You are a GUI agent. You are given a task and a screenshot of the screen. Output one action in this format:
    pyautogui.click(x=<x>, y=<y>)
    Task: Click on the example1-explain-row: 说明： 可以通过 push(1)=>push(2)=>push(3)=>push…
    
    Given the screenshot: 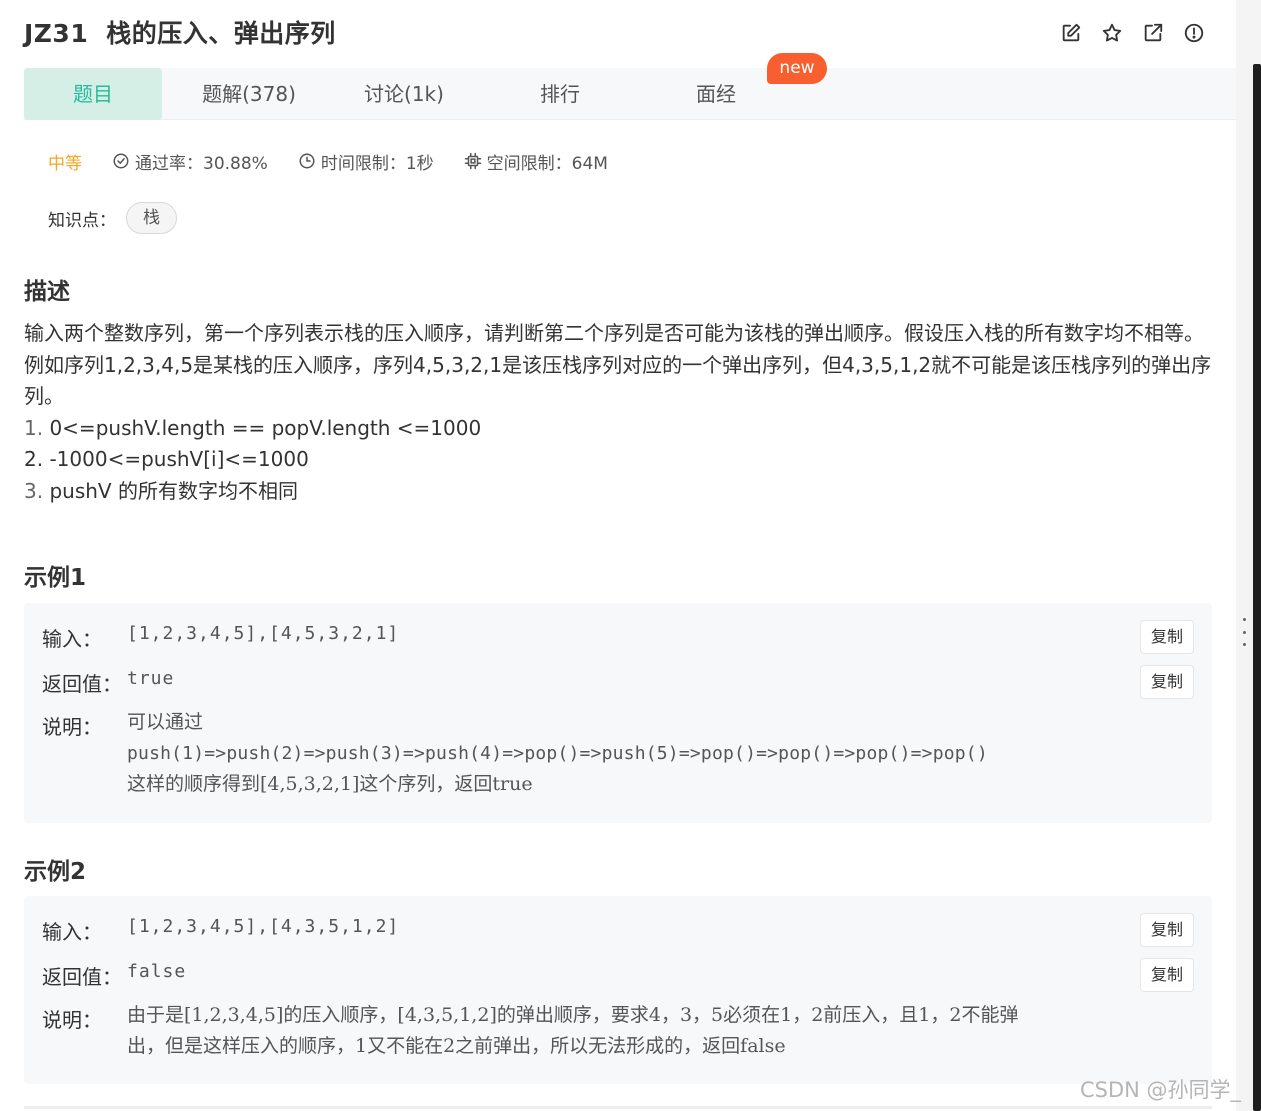 What is the action you would take?
    pyautogui.click(x=515, y=755)
    